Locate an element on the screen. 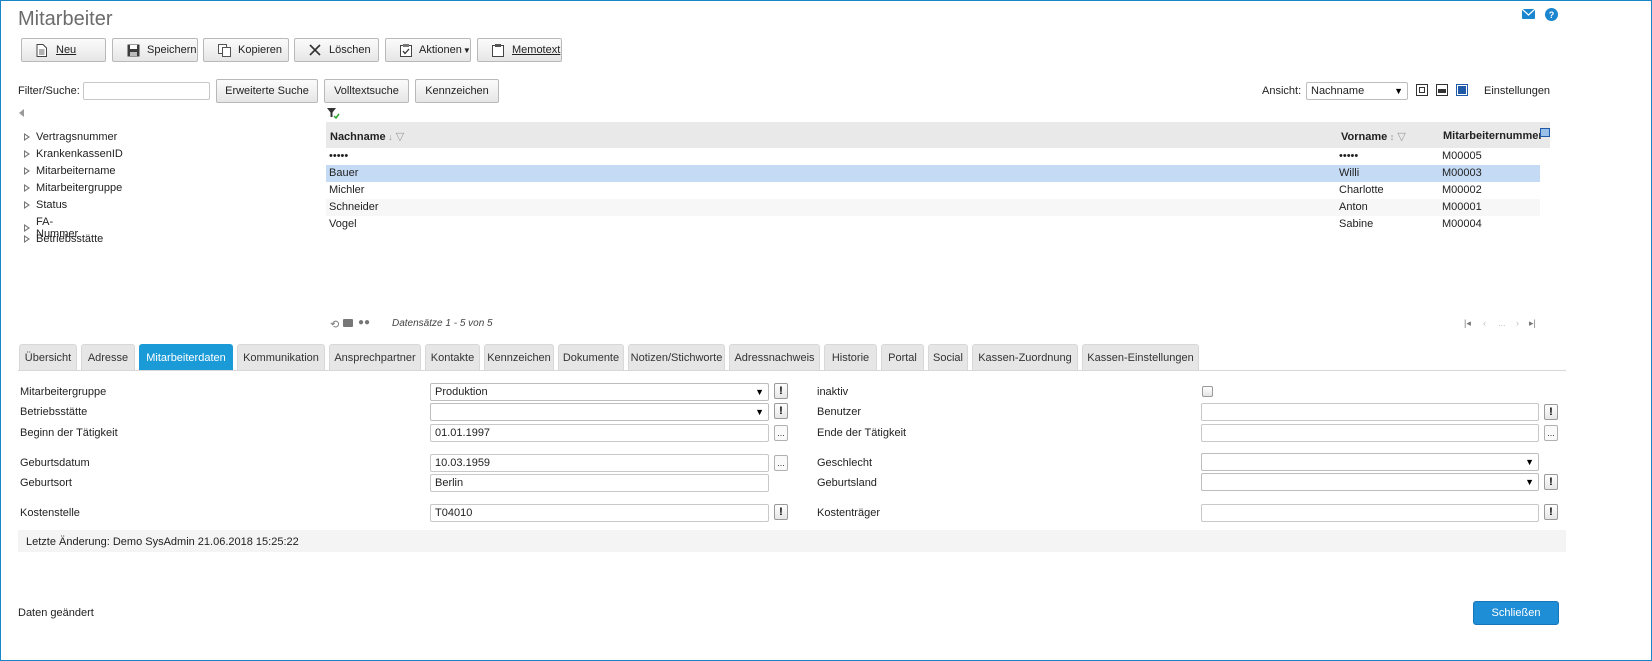  tree-item-betriebsstaette: Betriebsstätte is located at coordinates (63, 239).